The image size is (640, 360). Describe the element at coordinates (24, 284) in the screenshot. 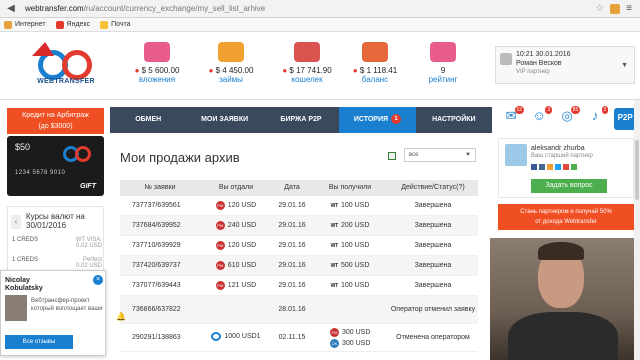

I see `reviewer-name: Nicolay Kobulatsky` at that location.